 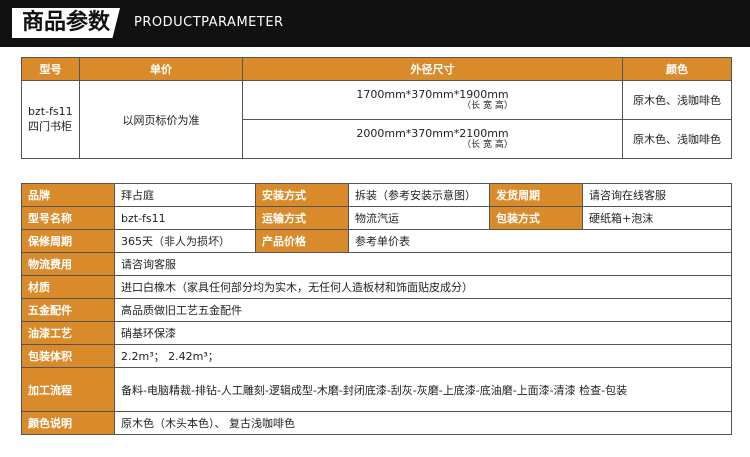 I want to click on paint-label: 油漆工艺, so click(x=68, y=333).